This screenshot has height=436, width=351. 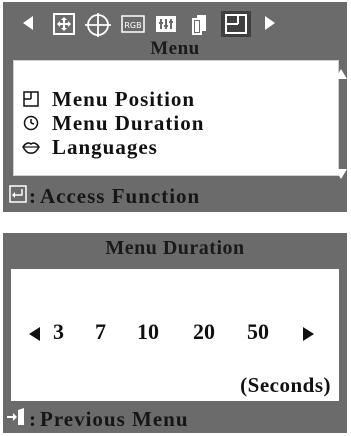 What do you see at coordinates (124, 98) in the screenshot?
I see `list-item-label: Menu Position` at bounding box center [124, 98].